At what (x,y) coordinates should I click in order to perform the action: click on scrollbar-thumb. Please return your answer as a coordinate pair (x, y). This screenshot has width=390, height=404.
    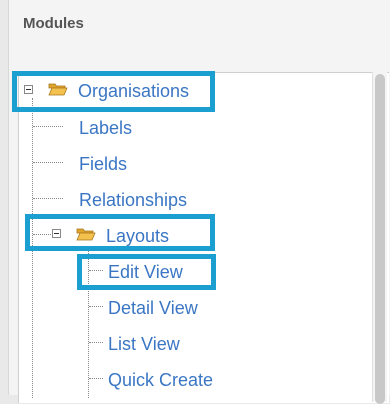
    Looking at the image, I should click on (380, 239).